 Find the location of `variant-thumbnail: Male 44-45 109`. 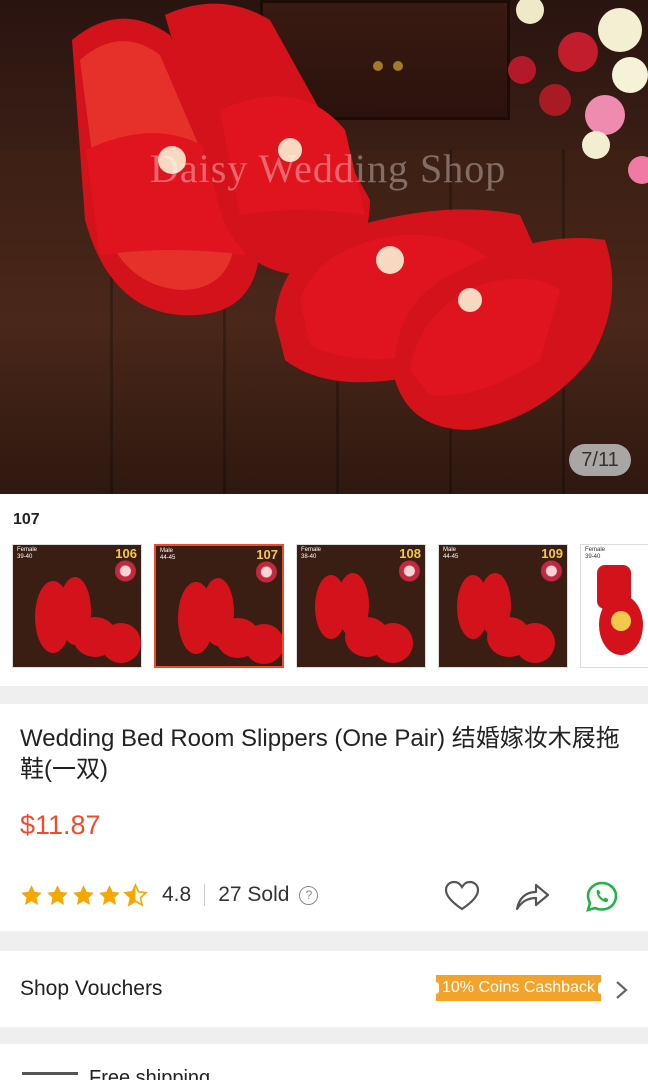

variant-thumbnail: Male 44-45 109 is located at coordinates (503, 606).